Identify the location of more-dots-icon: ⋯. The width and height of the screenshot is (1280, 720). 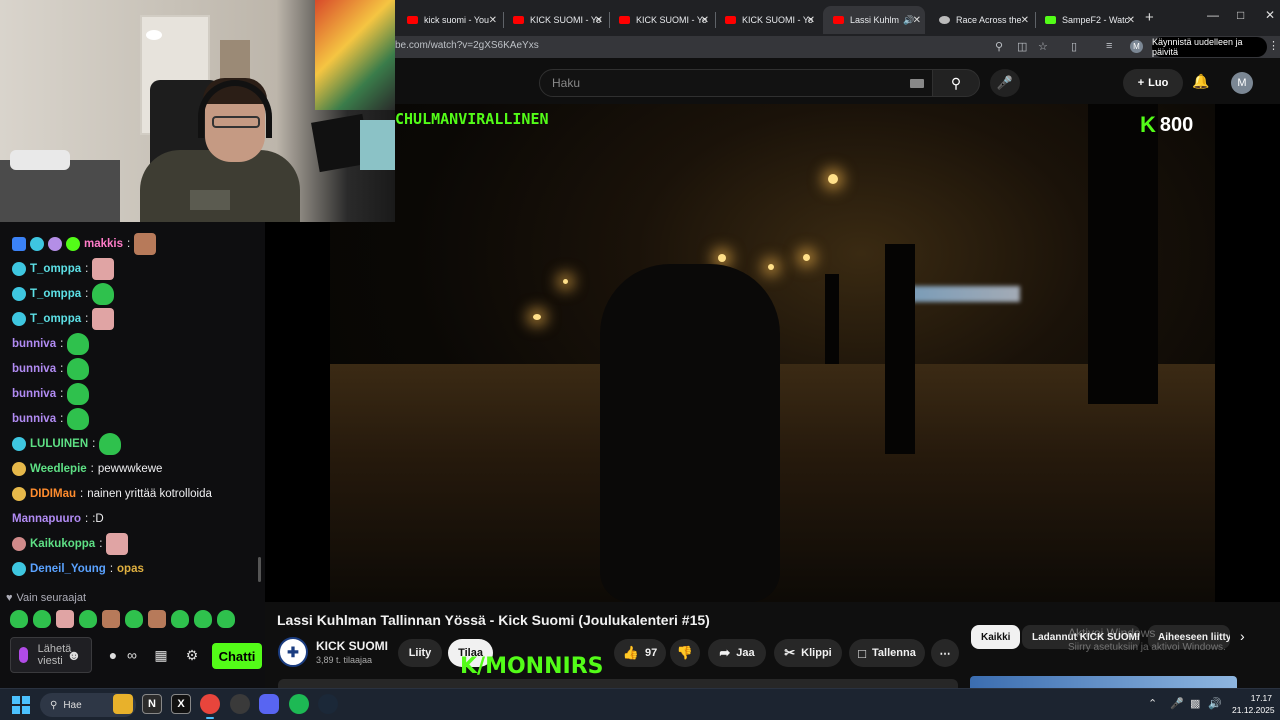
(945, 653).